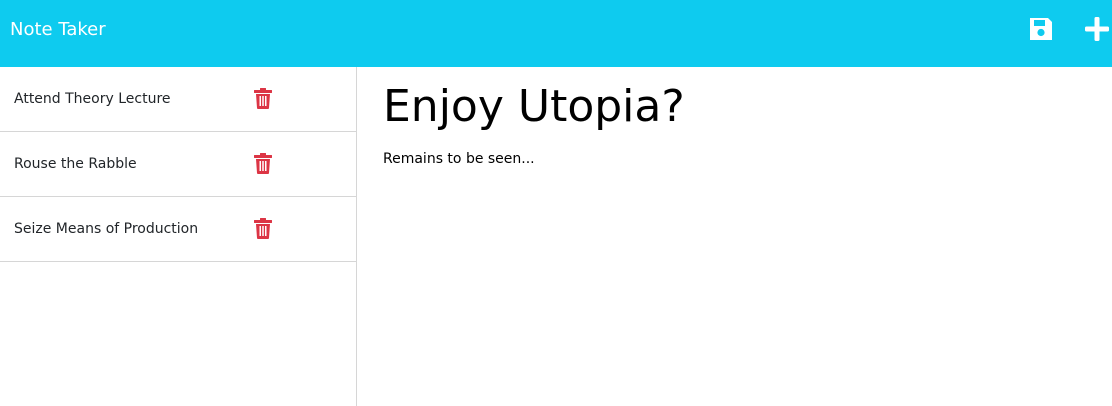  What do you see at coordinates (92, 99) in the screenshot?
I see `note-list-item-title: Attend Theory Lecture` at bounding box center [92, 99].